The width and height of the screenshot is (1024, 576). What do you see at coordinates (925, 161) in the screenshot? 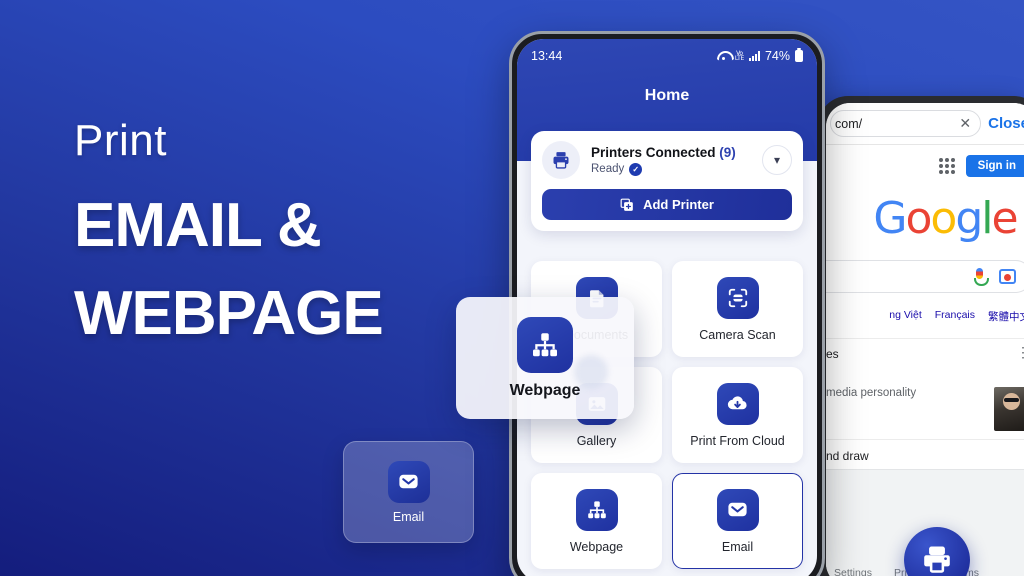
I see `google-header: Sign in` at bounding box center [925, 161].